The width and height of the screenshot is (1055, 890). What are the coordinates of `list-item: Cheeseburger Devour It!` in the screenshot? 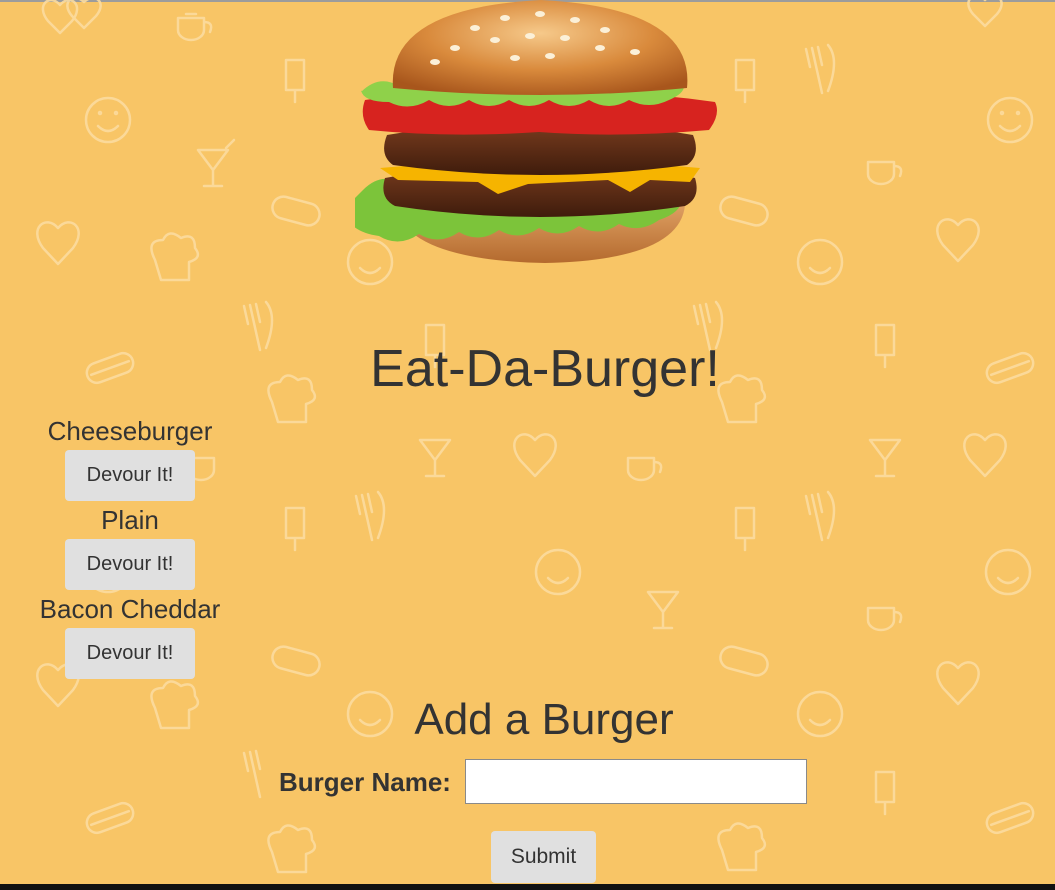 It's located at (130, 456).